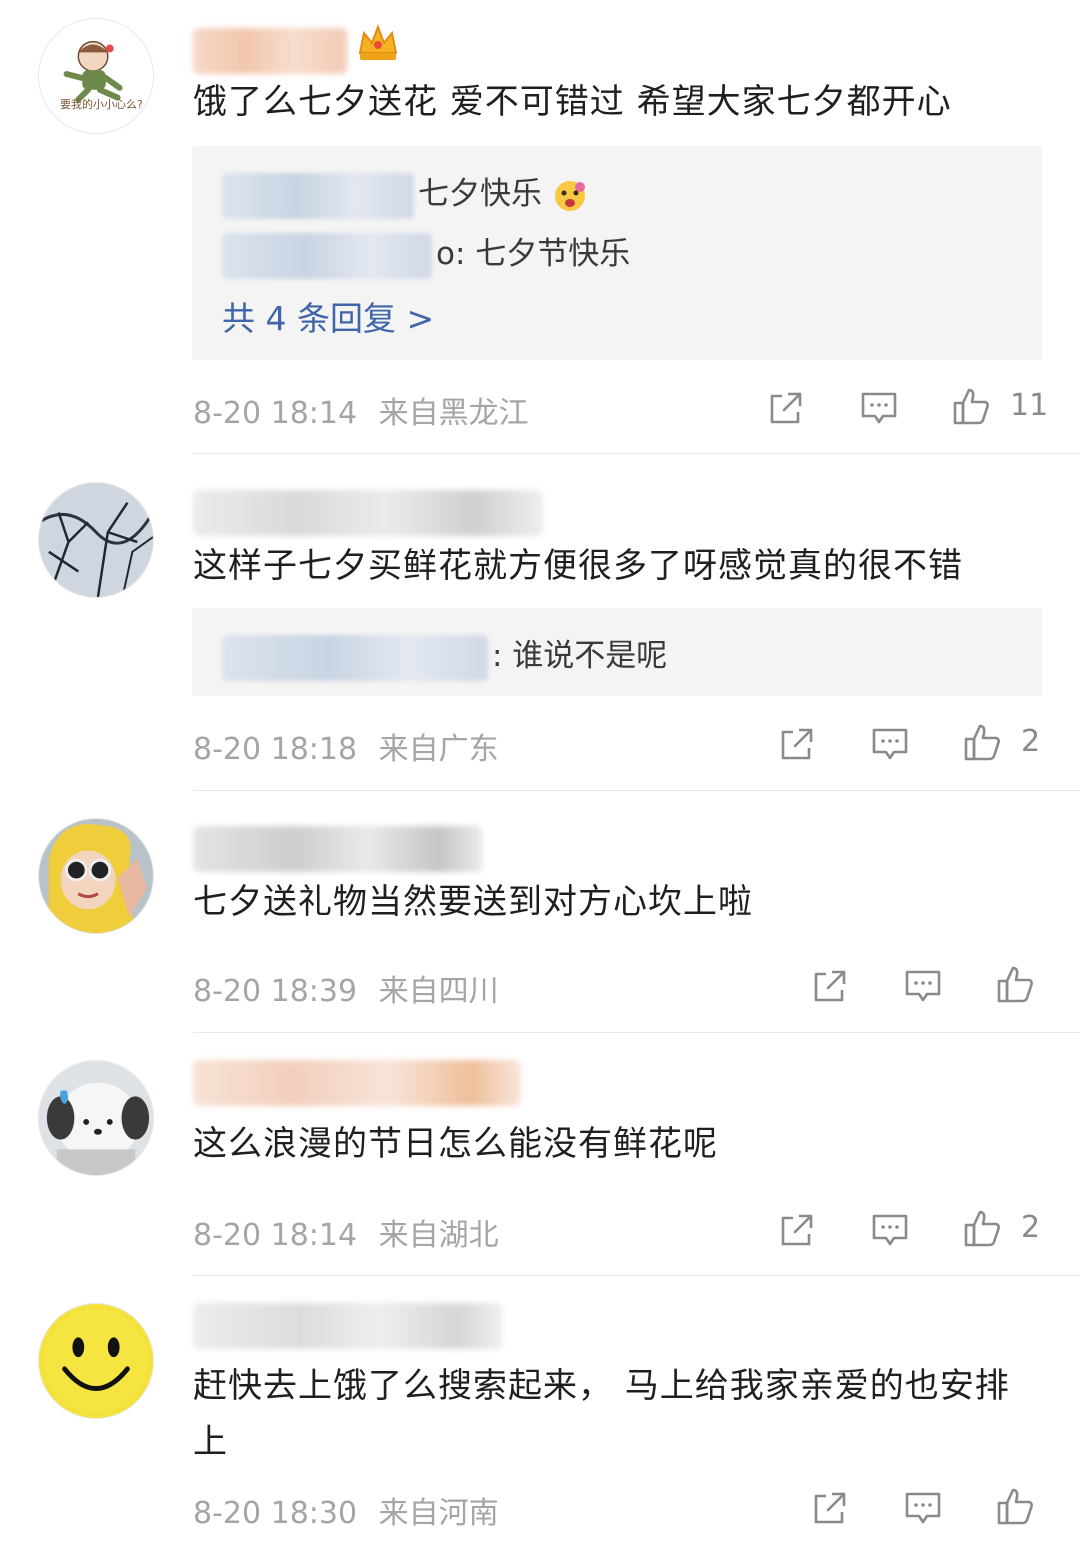  What do you see at coordinates (580, 656) in the screenshot?
I see `reply-text: : 谁说不是呢` at bounding box center [580, 656].